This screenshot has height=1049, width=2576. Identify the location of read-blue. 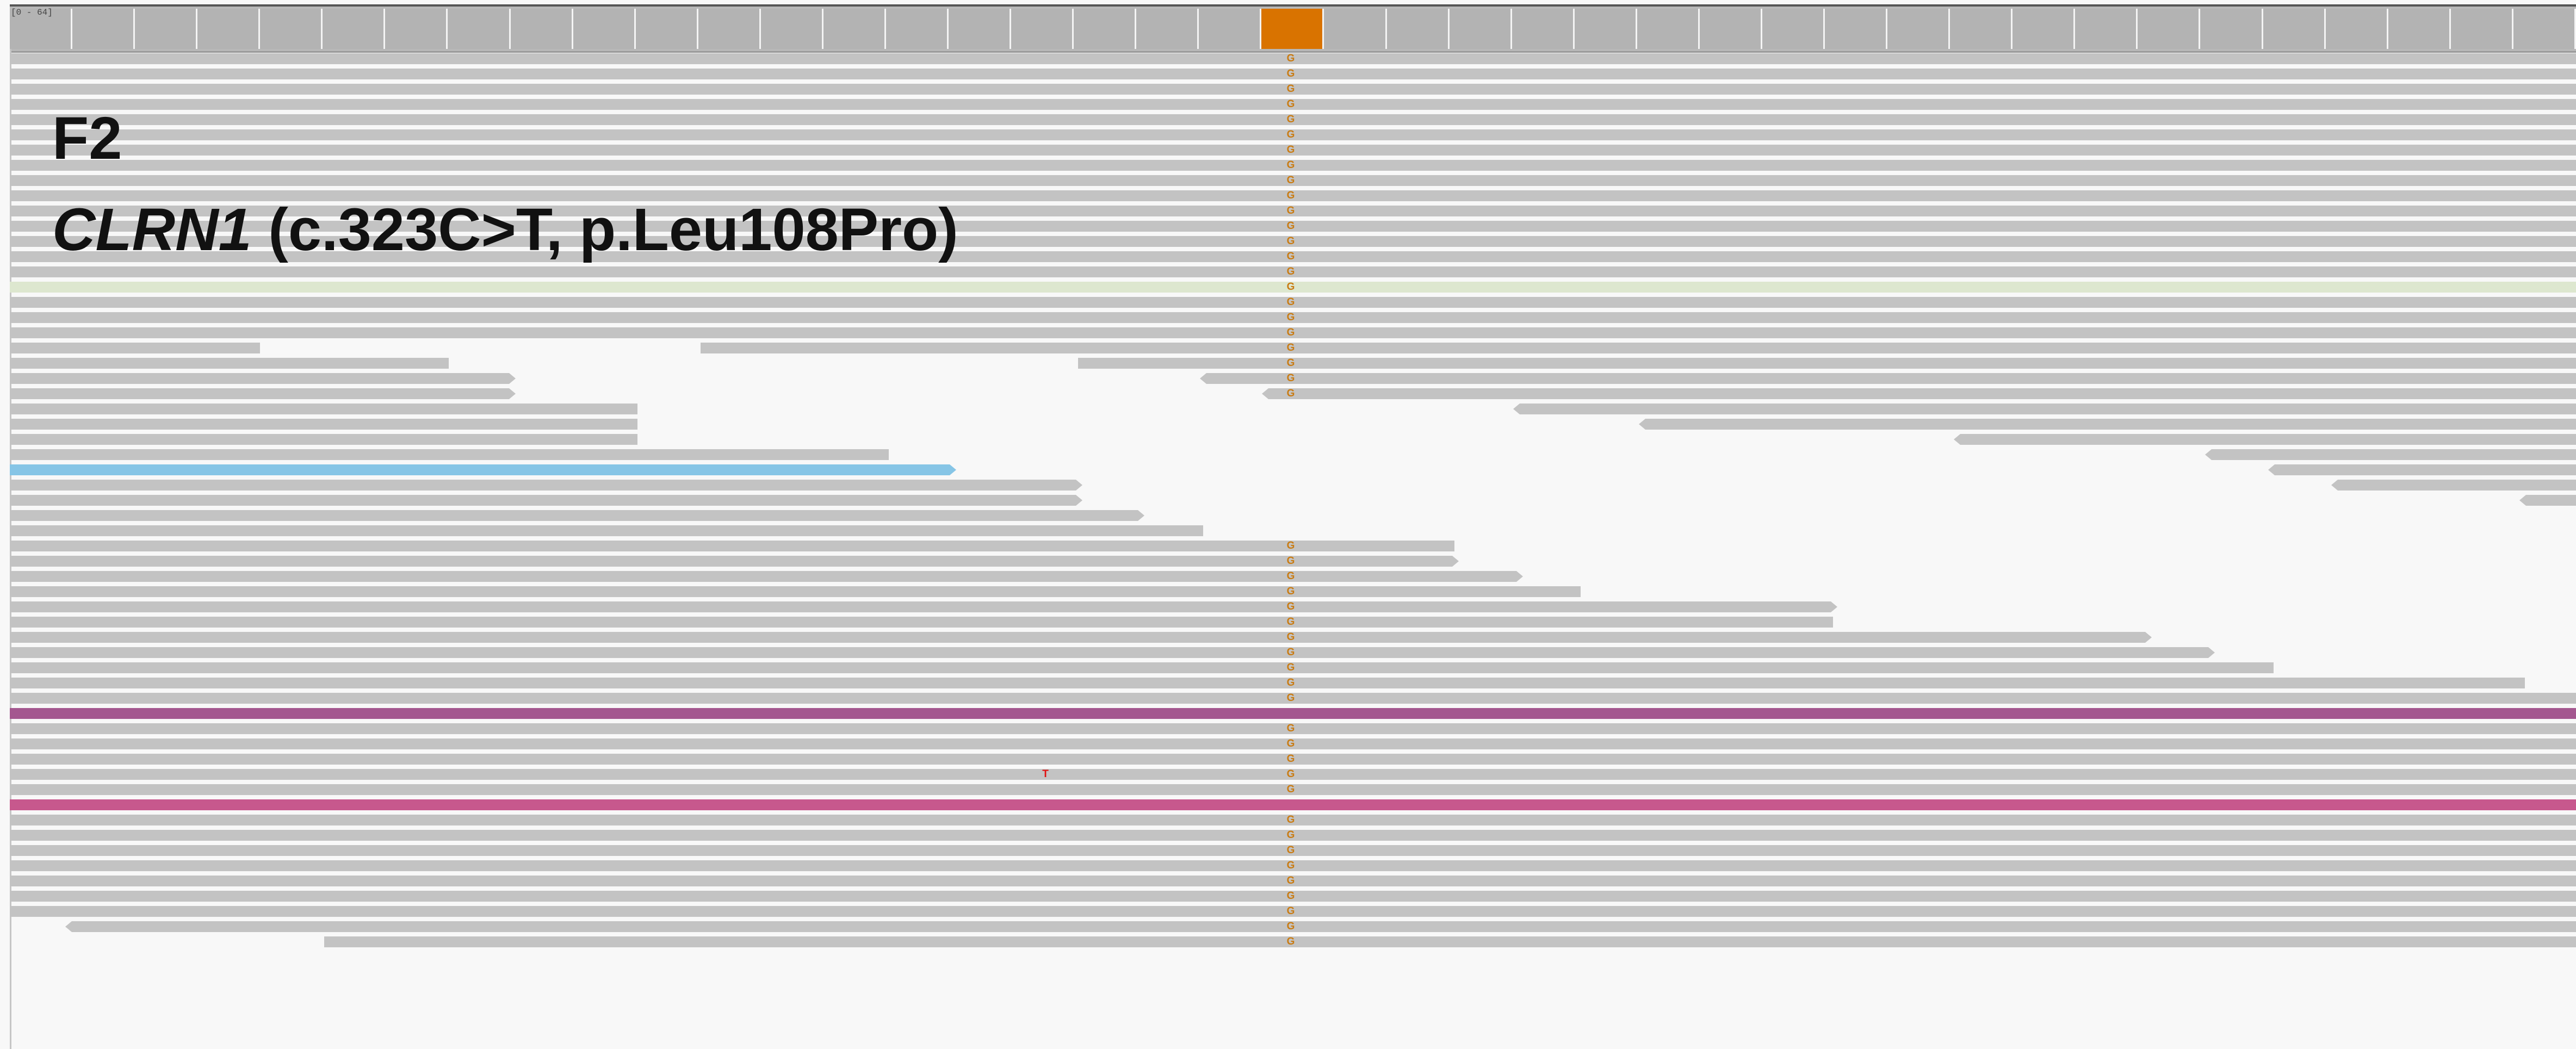
(483, 470).